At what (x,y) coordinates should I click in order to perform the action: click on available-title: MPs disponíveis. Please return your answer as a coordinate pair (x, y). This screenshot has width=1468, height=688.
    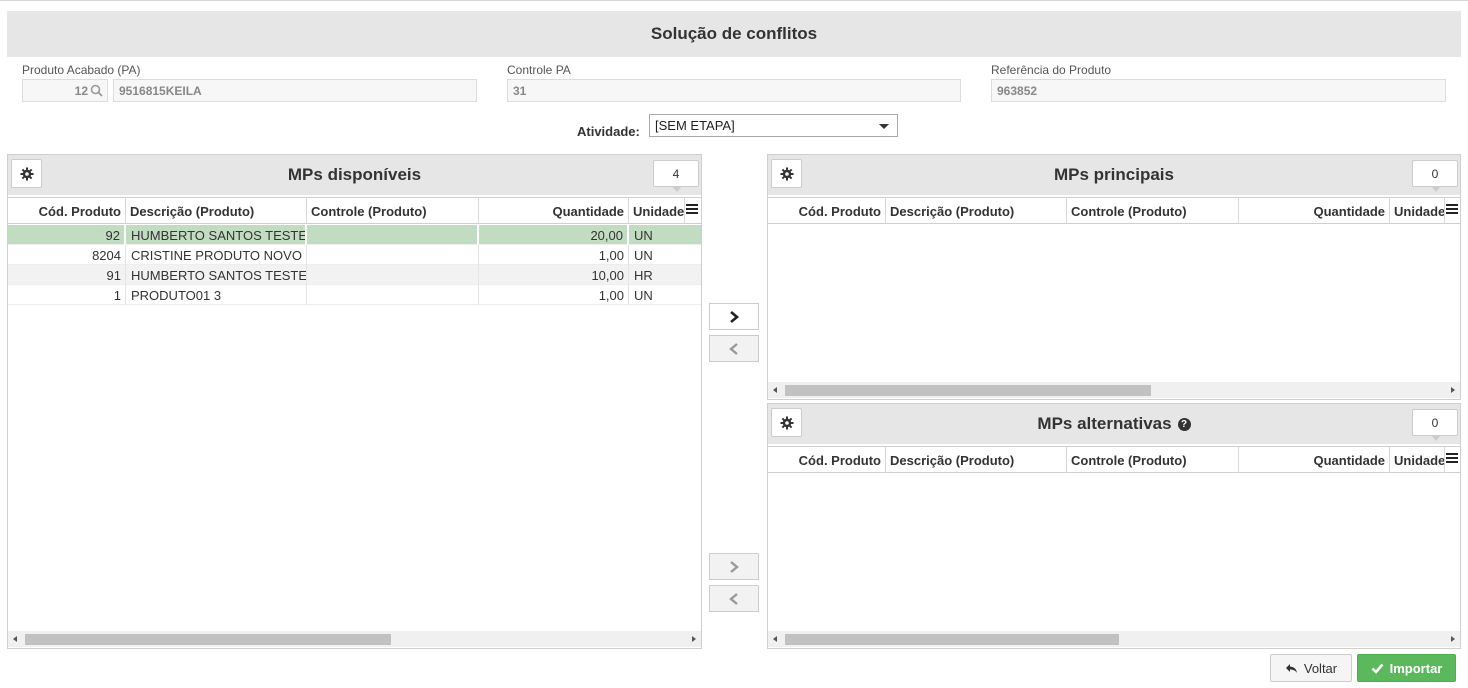
    Looking at the image, I should click on (354, 174).